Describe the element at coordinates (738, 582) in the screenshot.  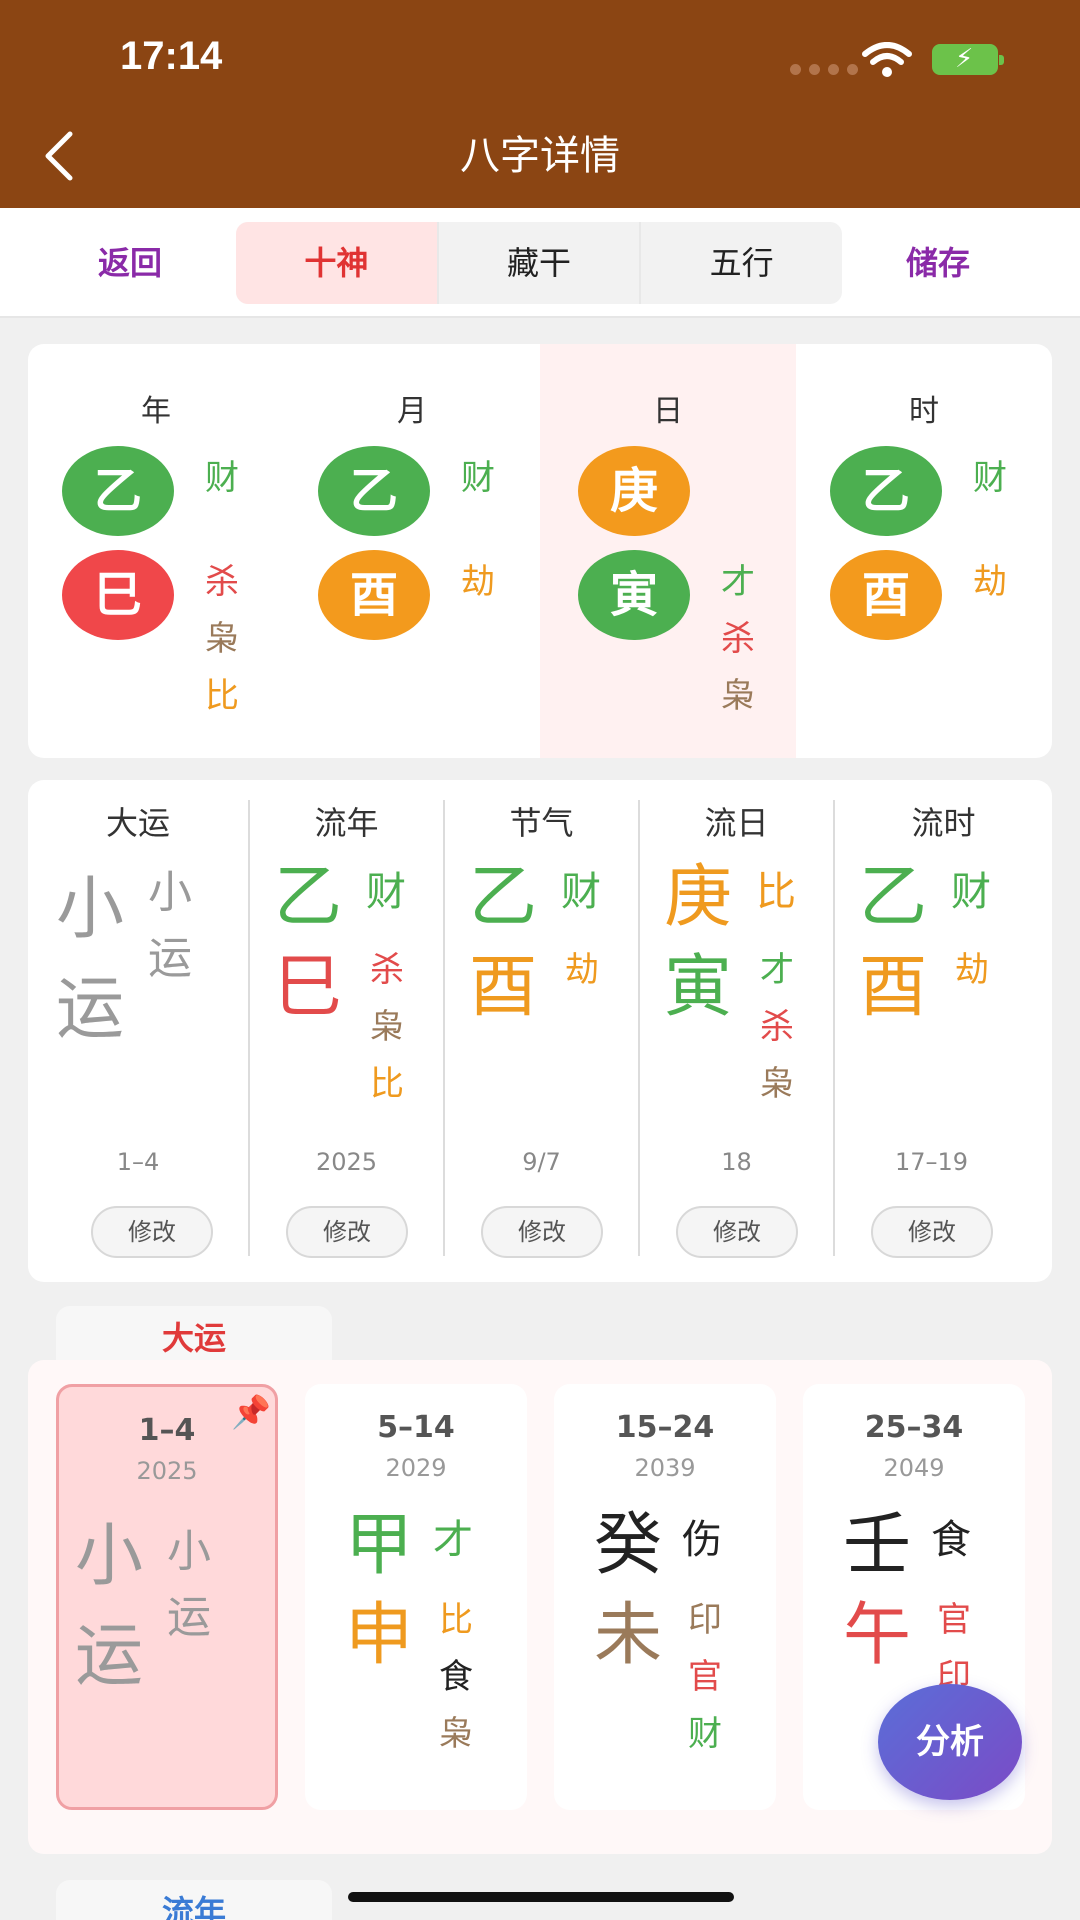
I see `branch-god: 才` at that location.